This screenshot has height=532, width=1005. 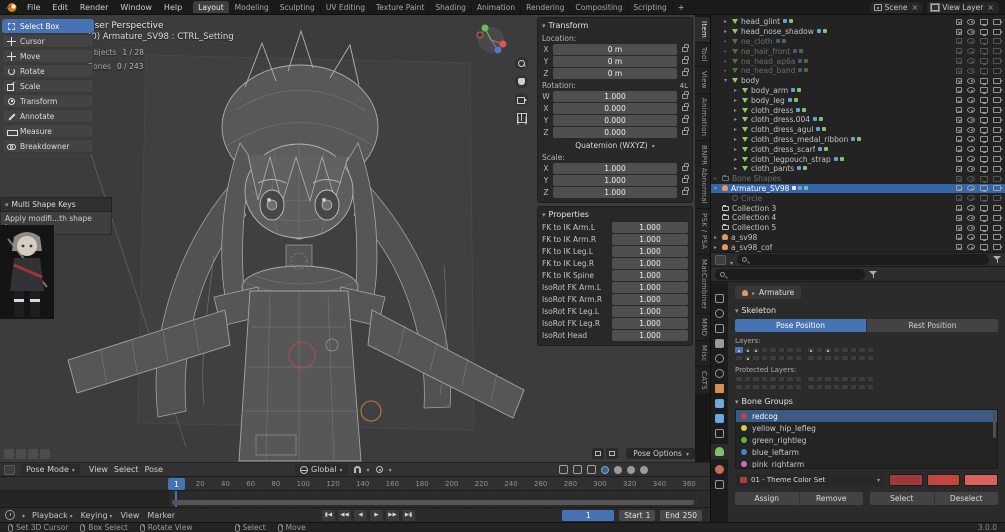 I want to click on bone-group-row: yellow_hip_lefleg, so click(x=866, y=428).